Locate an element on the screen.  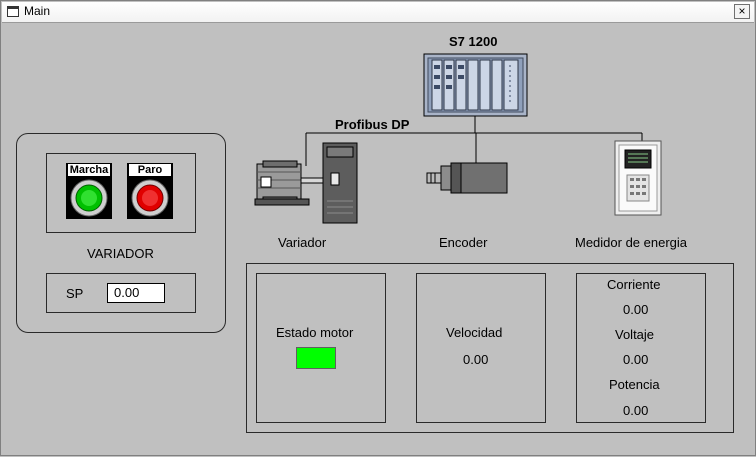
velocidad-label: Velocidad is located at coordinates (474, 332).